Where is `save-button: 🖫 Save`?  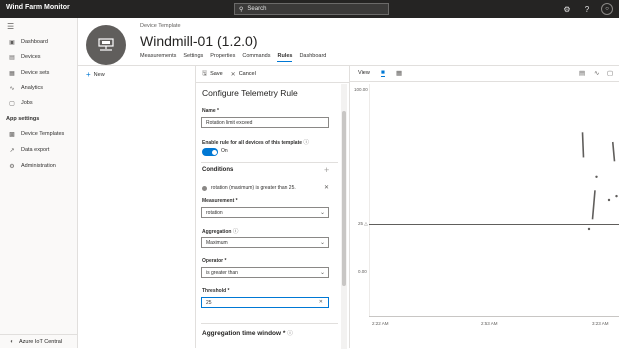 save-button: 🖫 Save is located at coordinates (212, 74).